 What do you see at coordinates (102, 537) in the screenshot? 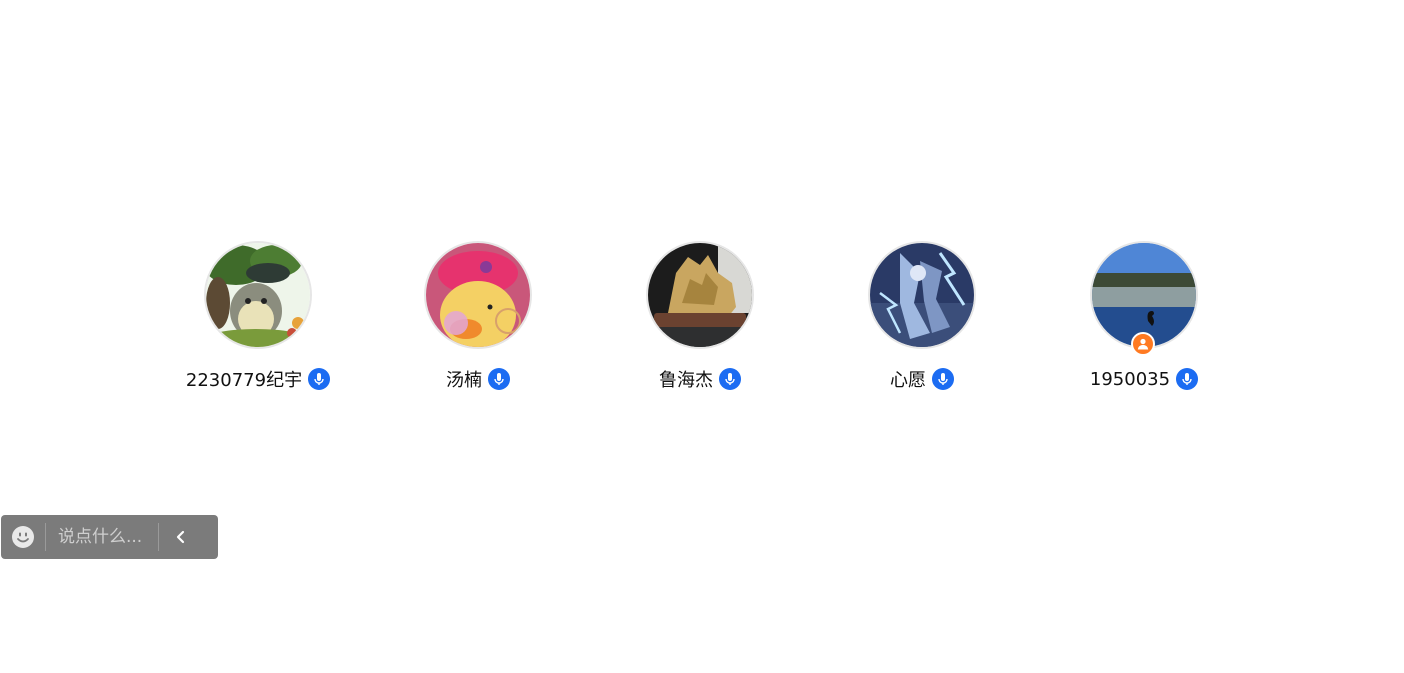
I see `chat-input` at bounding box center [102, 537].